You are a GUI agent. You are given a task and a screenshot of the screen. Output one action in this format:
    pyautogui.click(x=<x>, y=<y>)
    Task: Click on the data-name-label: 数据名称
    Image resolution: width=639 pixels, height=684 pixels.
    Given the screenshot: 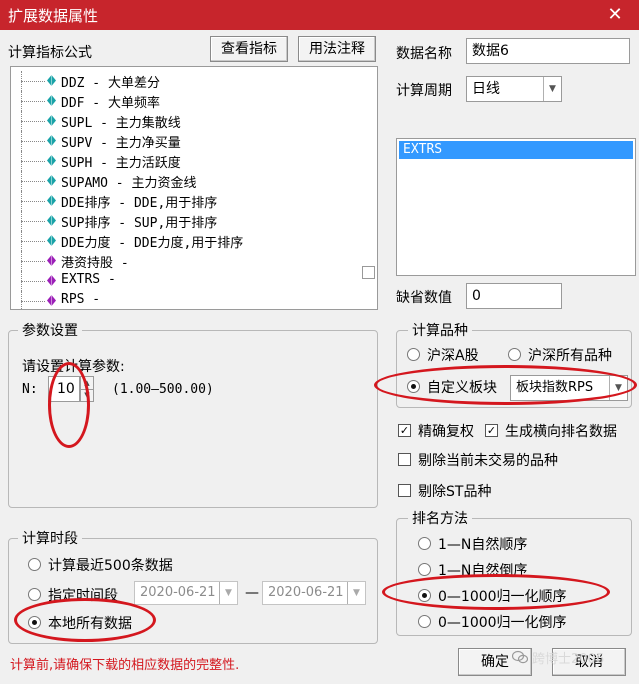 What is the action you would take?
    pyautogui.click(x=424, y=54)
    